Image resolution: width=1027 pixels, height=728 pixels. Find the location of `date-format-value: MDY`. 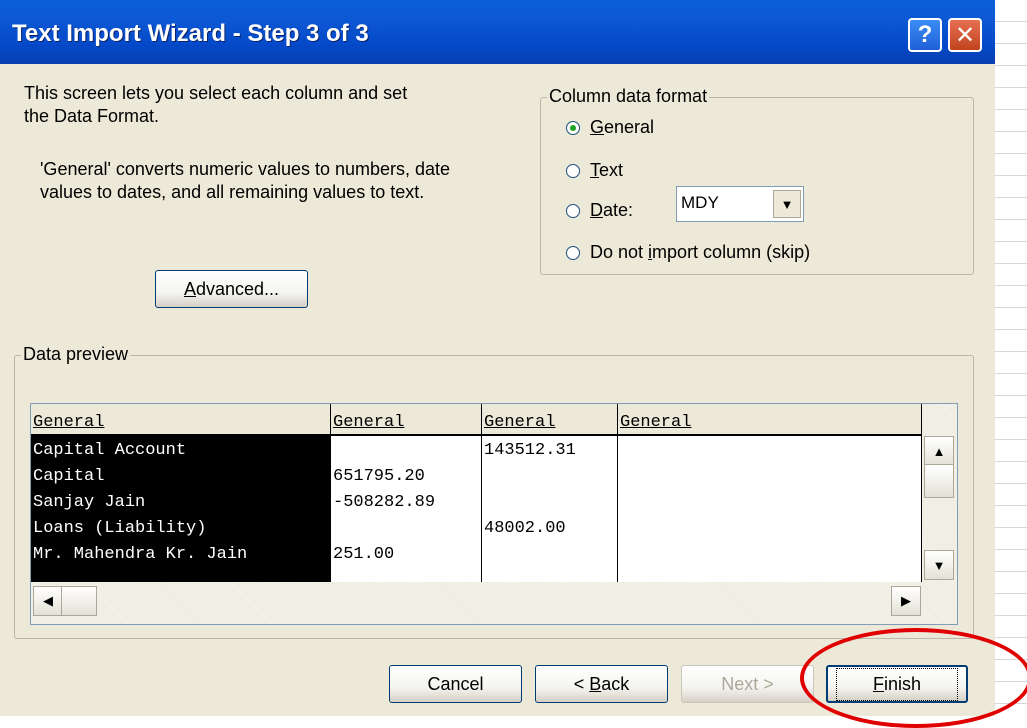

date-format-value: MDY is located at coordinates (700, 202).